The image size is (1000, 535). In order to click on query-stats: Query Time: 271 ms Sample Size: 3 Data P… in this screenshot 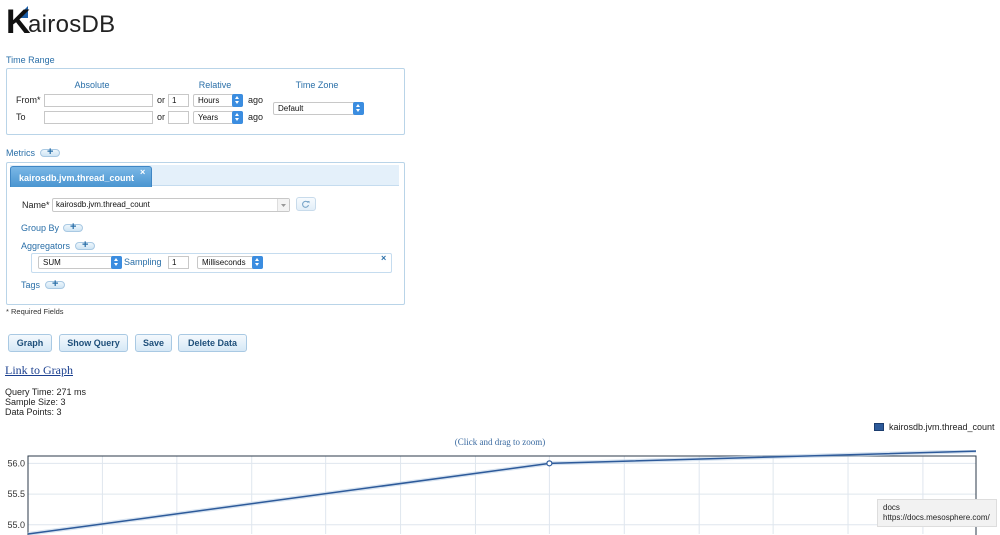, I will do `click(45, 402)`.